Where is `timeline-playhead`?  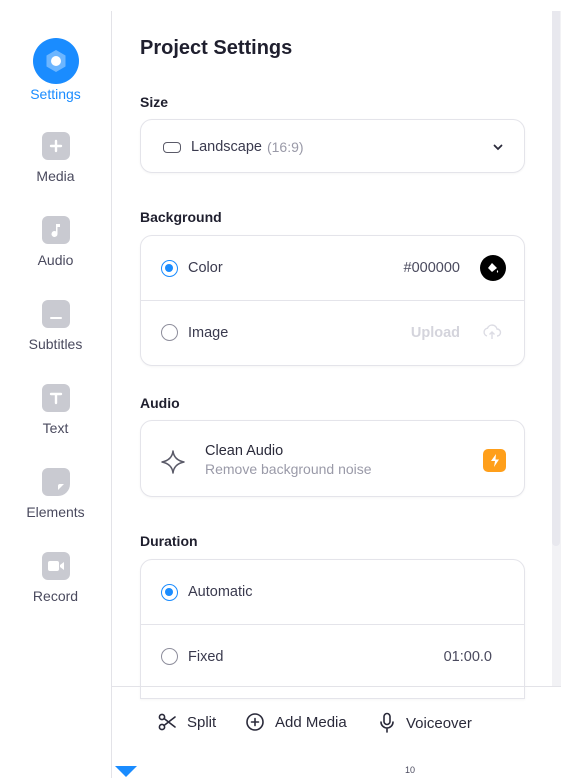 timeline-playhead is located at coordinates (126, 771).